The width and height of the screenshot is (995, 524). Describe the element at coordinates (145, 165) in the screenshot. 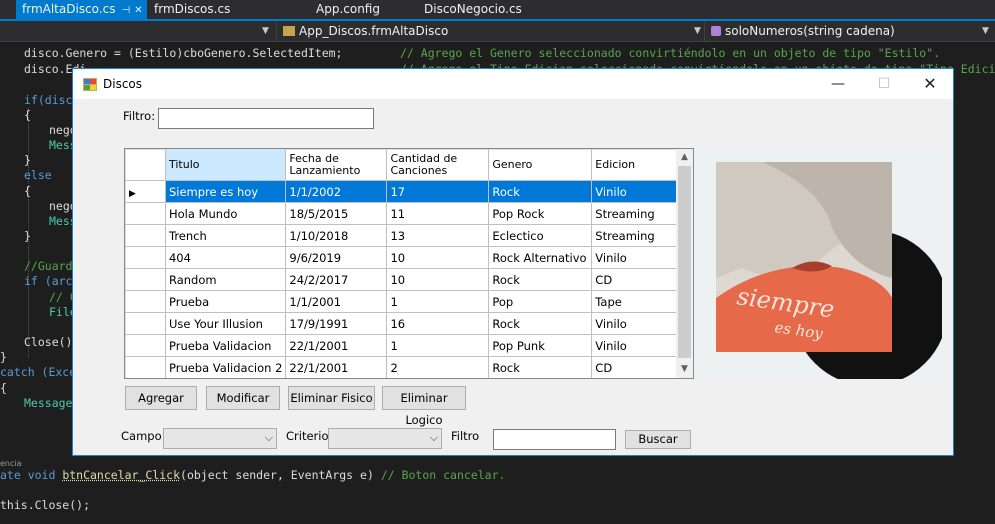

I see `row-header-corner` at that location.